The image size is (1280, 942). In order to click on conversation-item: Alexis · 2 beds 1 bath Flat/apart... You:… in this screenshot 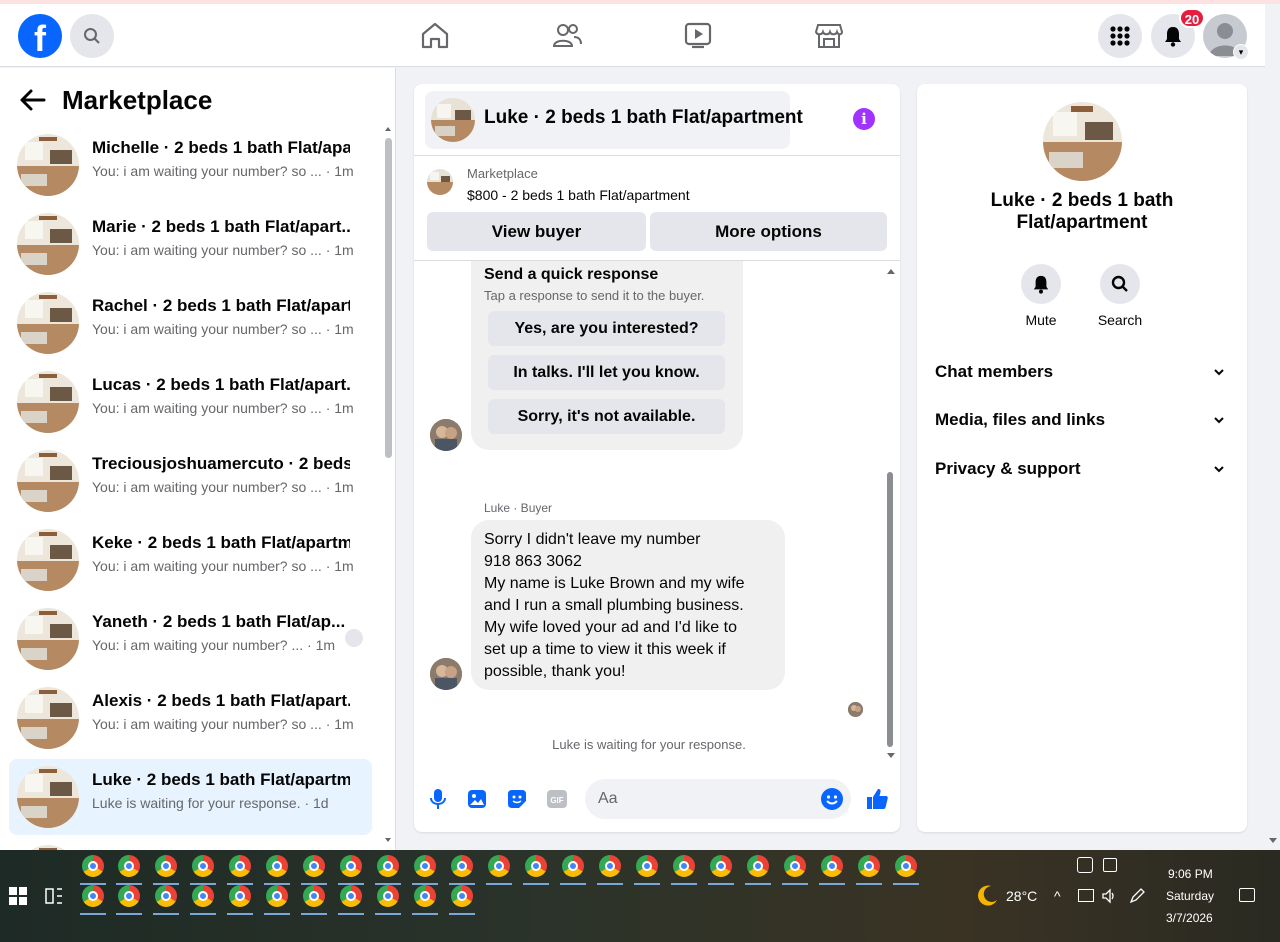, I will do `click(190, 718)`.